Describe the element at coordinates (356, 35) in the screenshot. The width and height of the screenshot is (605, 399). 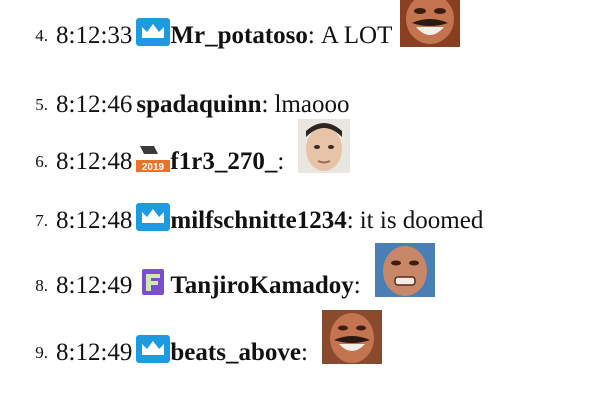
I see `message-text: A LOT` at that location.